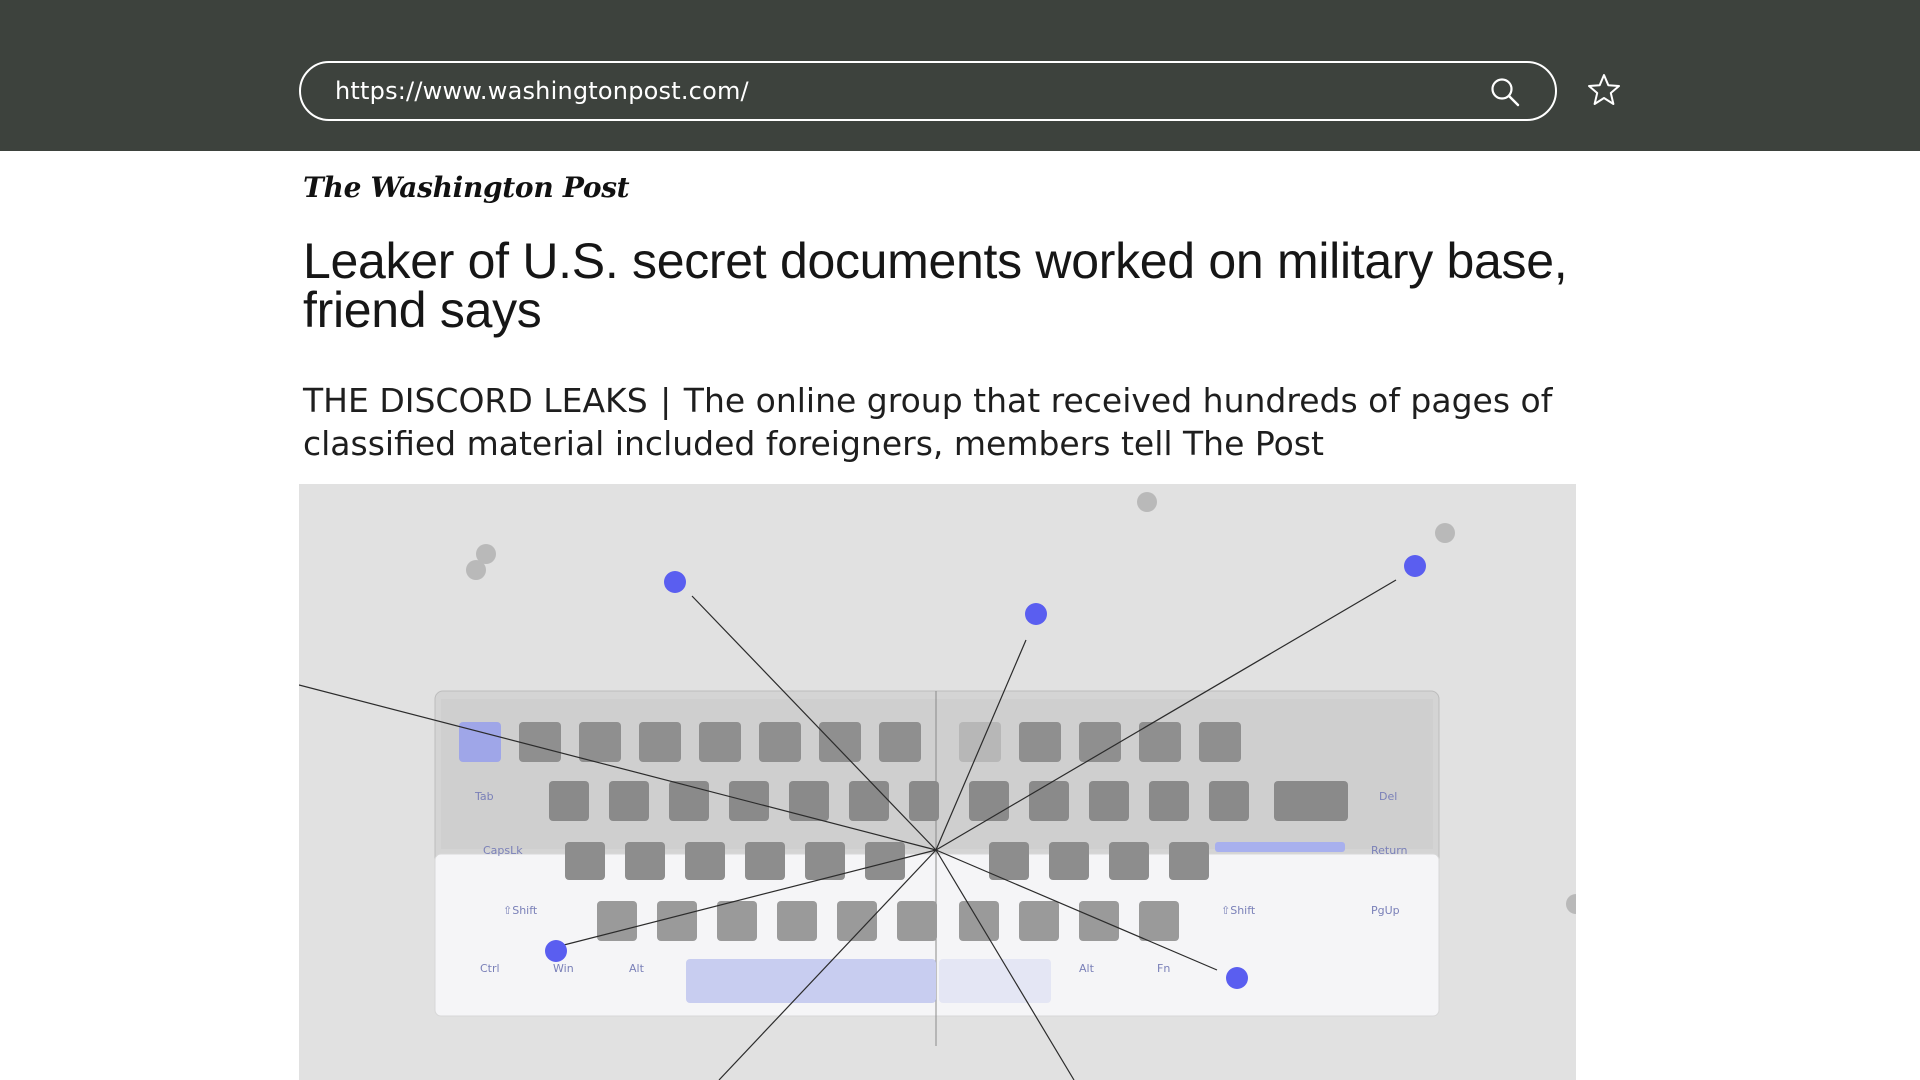 The width and height of the screenshot is (1920, 1080). What do you see at coordinates (1604, 90) in the screenshot?
I see `star-icon` at bounding box center [1604, 90].